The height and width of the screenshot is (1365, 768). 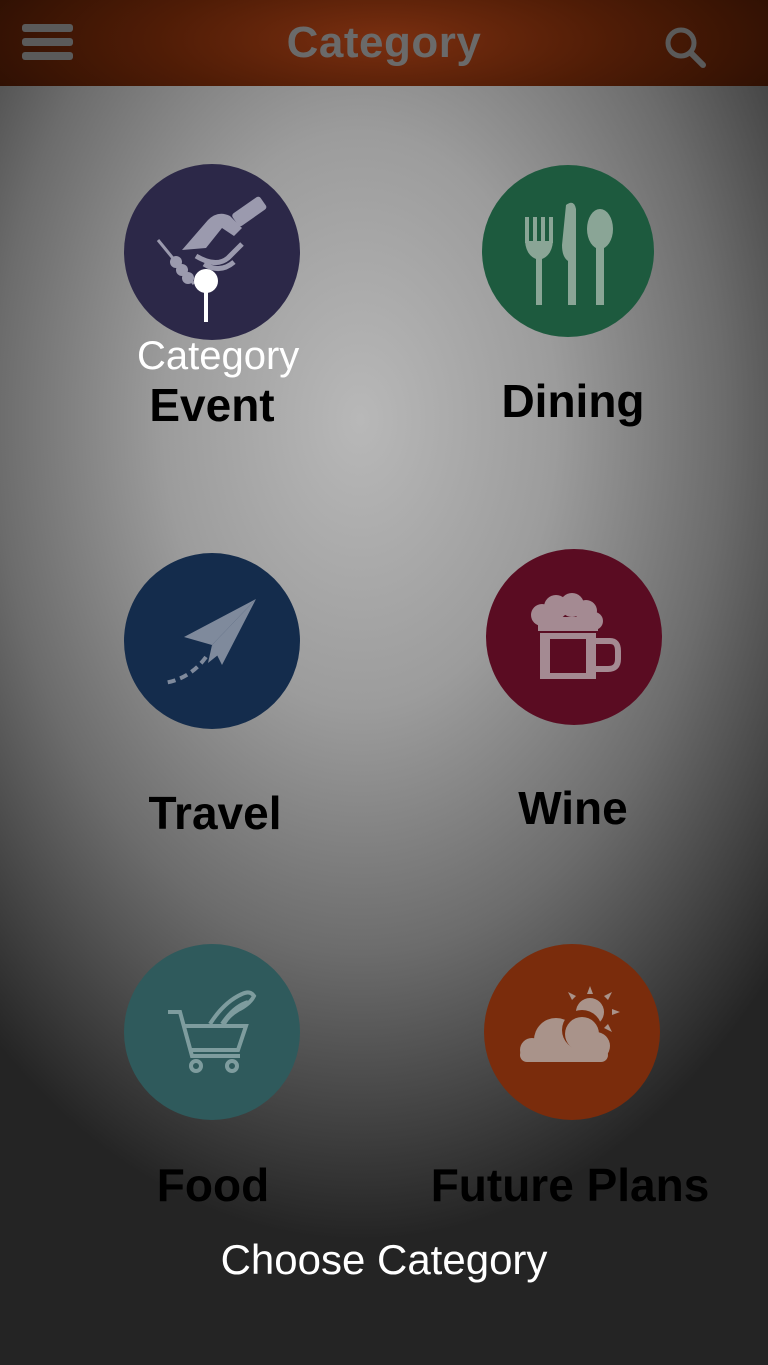 I want to click on shopping-cart-icon, so click(x=212, y=1031).